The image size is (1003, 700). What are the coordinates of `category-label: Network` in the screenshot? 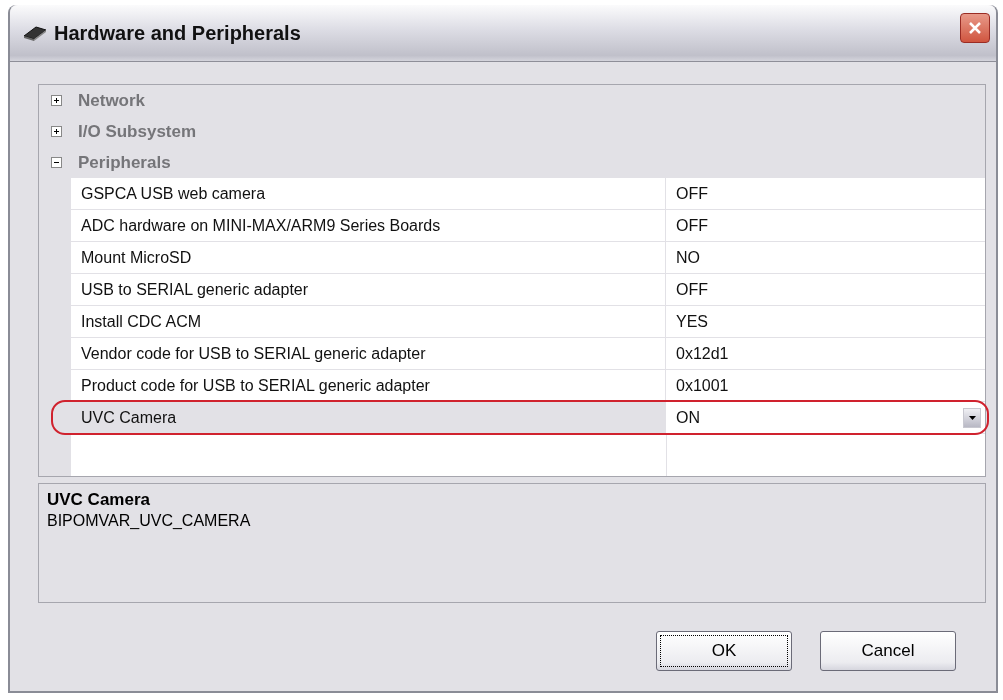 It's located at (112, 100).